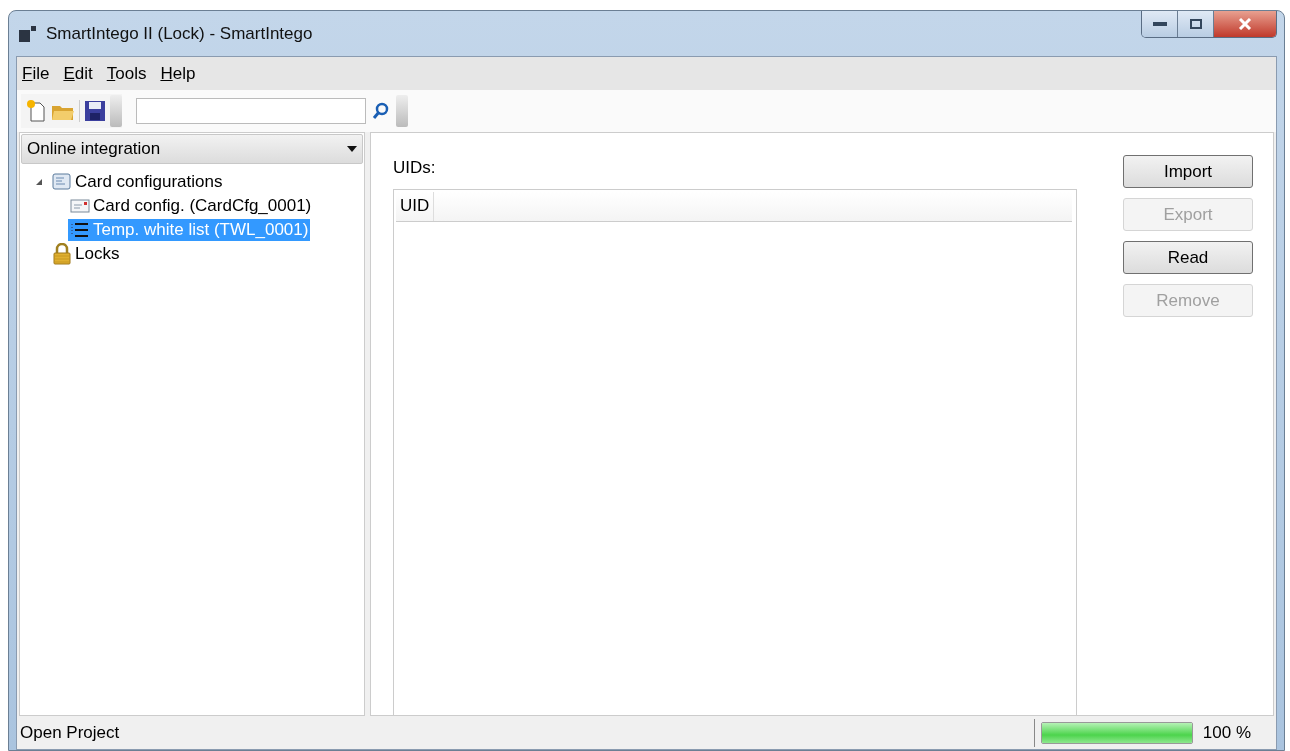 This screenshot has height=751, width=1290. I want to click on status-text: Open Project, so click(70, 732).